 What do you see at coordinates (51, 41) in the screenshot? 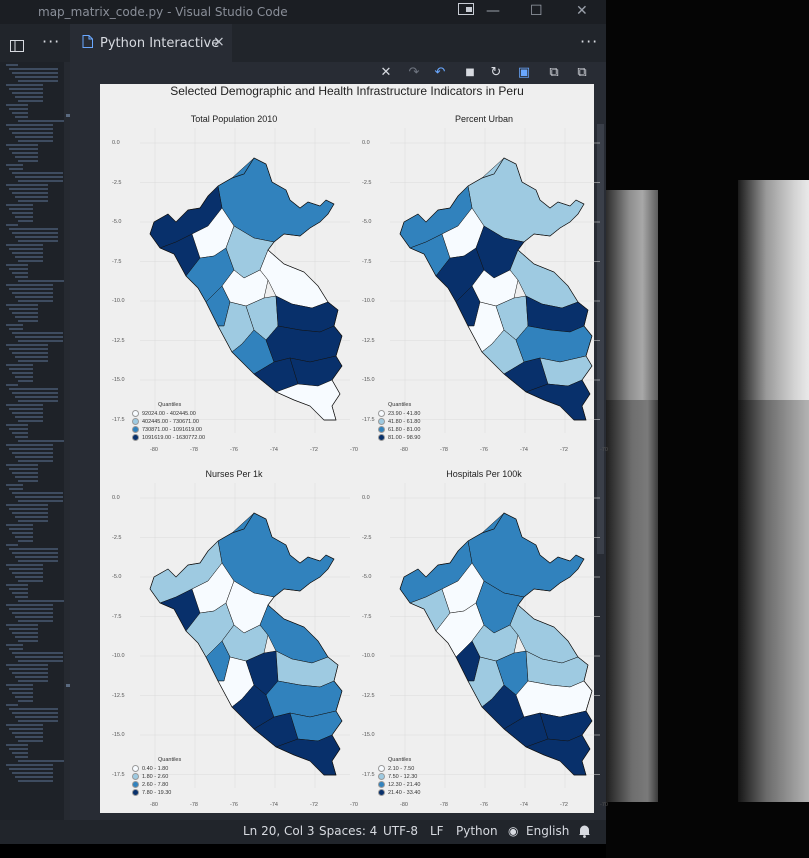
I see `more-actions-left-icon: ···` at bounding box center [51, 41].